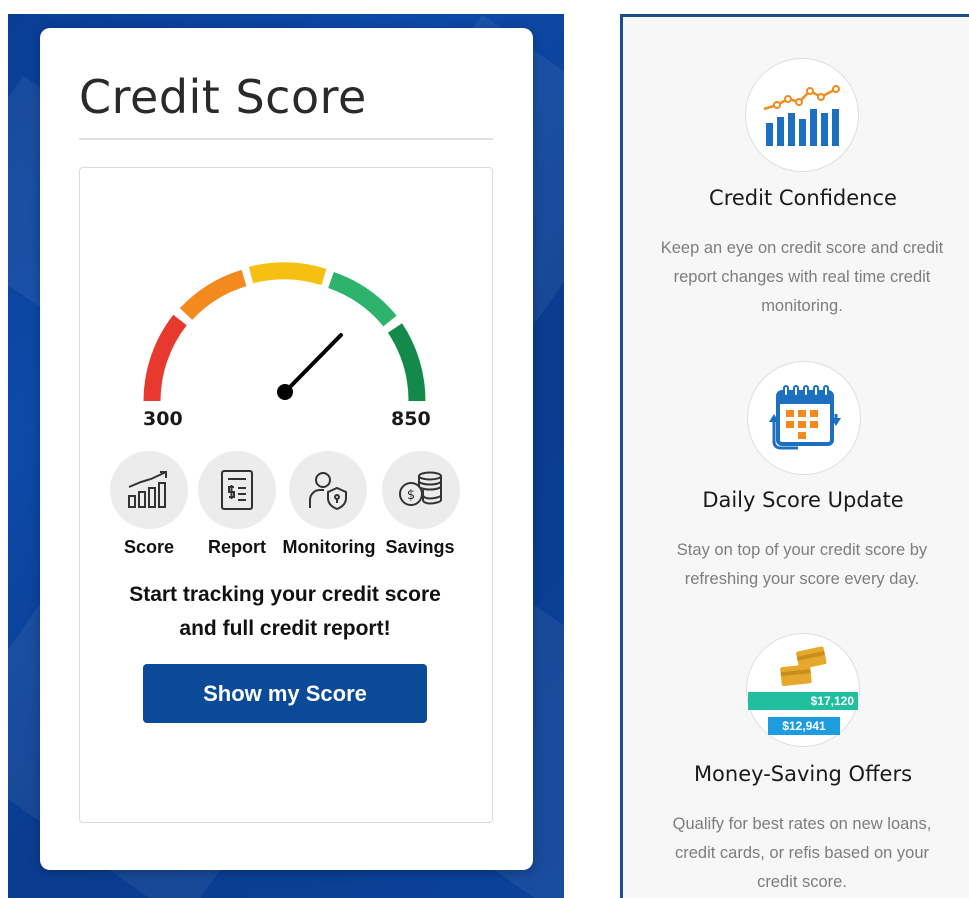 The height and width of the screenshot is (898, 969). I want to click on gauge-segment-dark-green, so click(406, 362).